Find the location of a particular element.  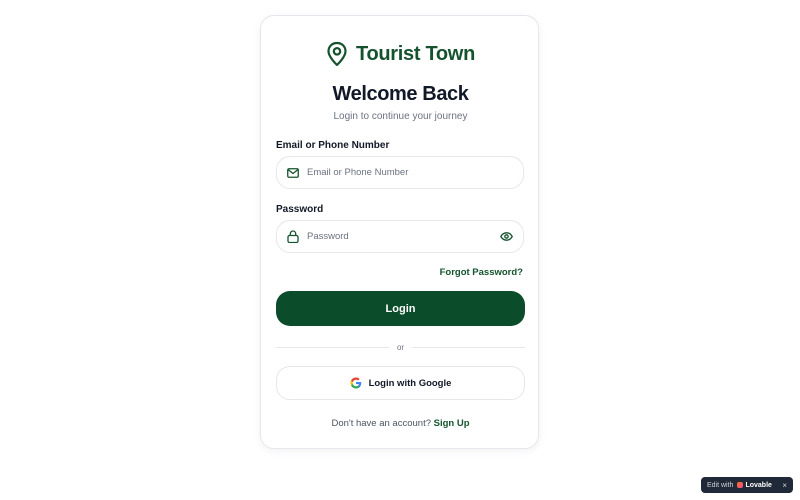

lovable-brandmark: Lovable is located at coordinates (754, 485).